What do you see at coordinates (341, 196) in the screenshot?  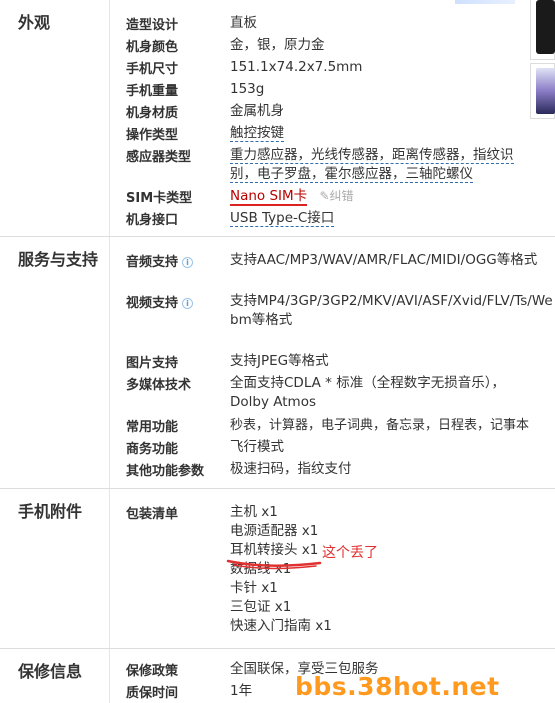 I see `report-error-label: 纠错` at bounding box center [341, 196].